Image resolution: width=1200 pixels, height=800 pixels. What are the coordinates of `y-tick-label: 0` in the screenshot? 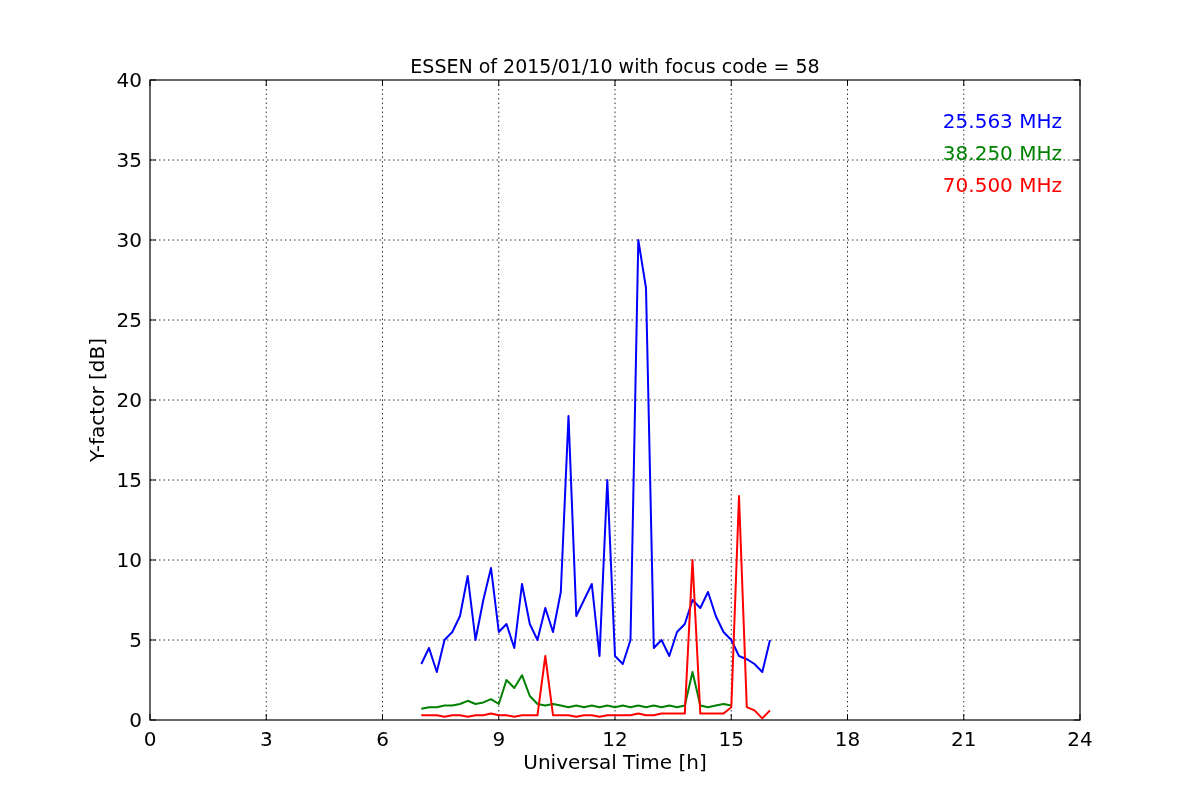 It's located at (135, 720).